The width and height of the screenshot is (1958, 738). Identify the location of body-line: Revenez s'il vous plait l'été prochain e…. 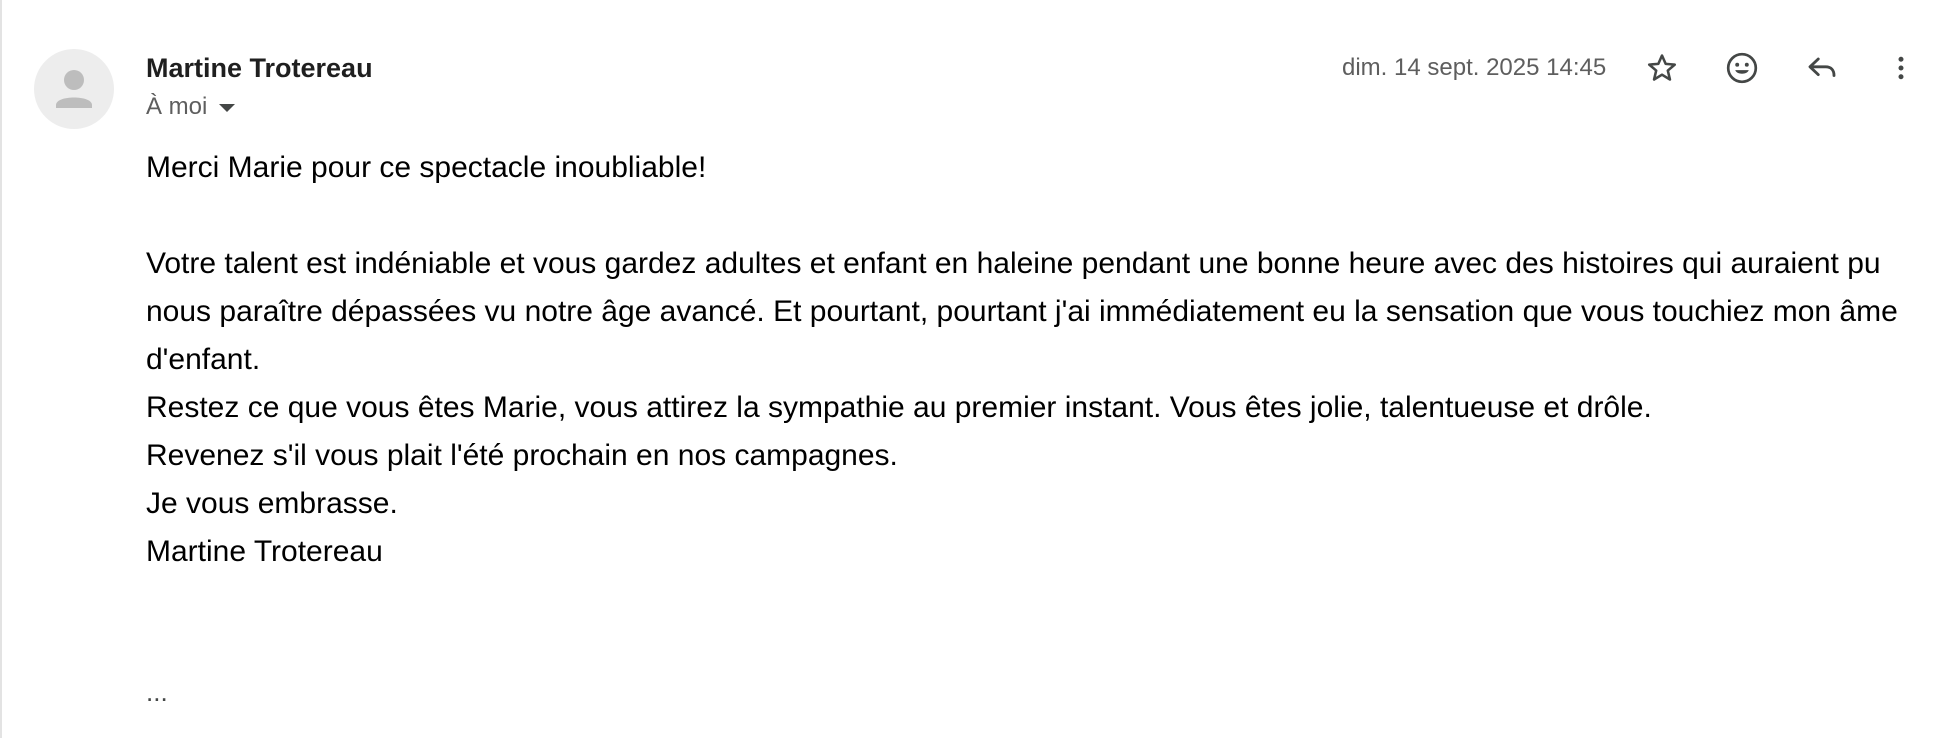
(522, 455).